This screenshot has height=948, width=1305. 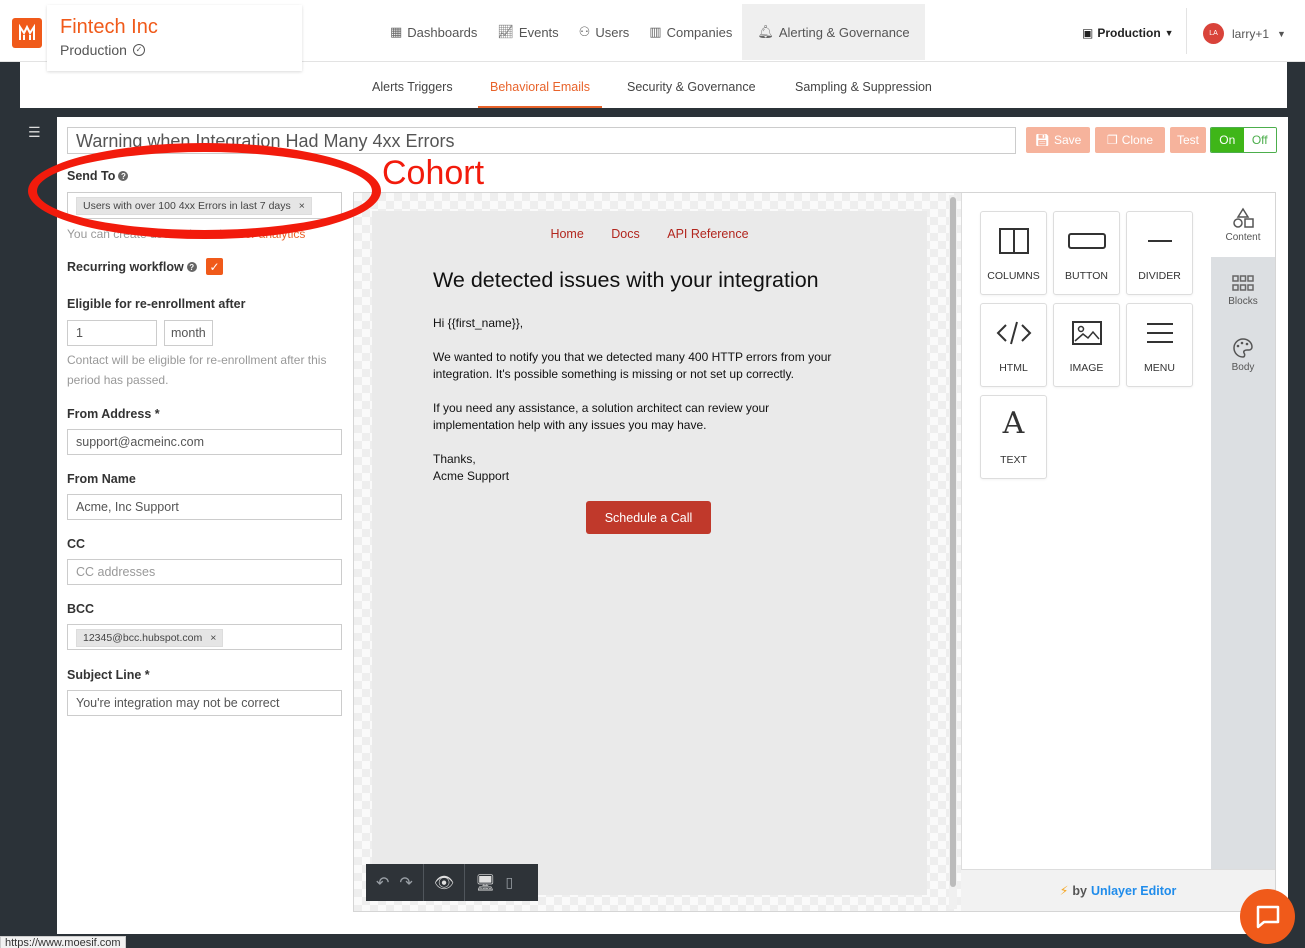 What do you see at coordinates (81, 609) in the screenshot?
I see `bcc-label: BCC` at bounding box center [81, 609].